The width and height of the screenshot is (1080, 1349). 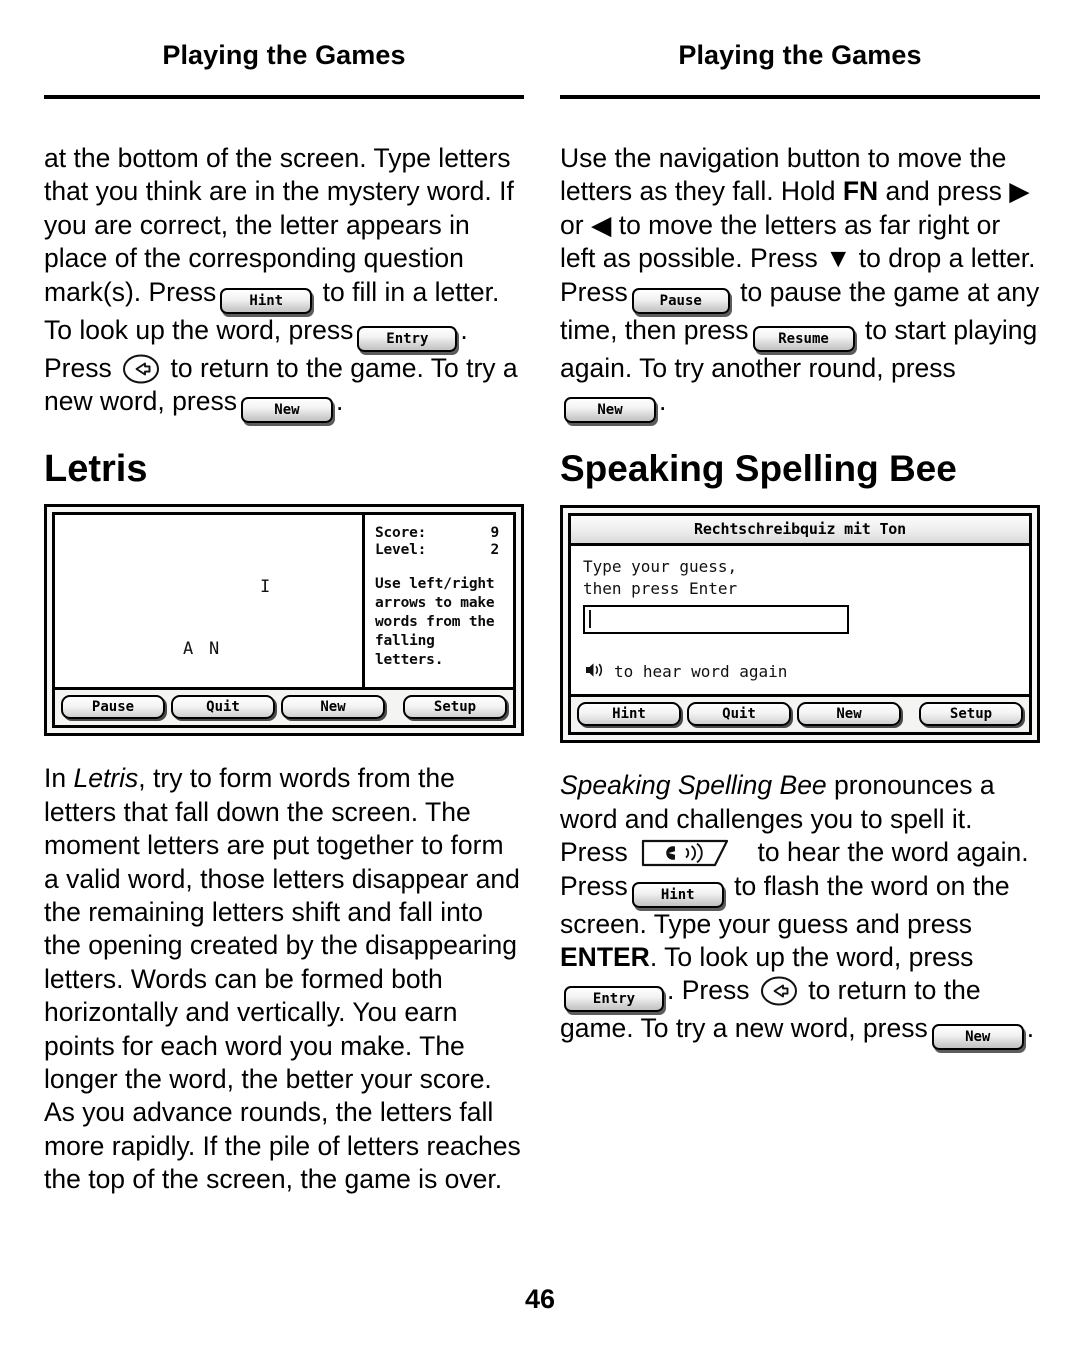 I want to click on text-run: or, so click(x=572, y=224).